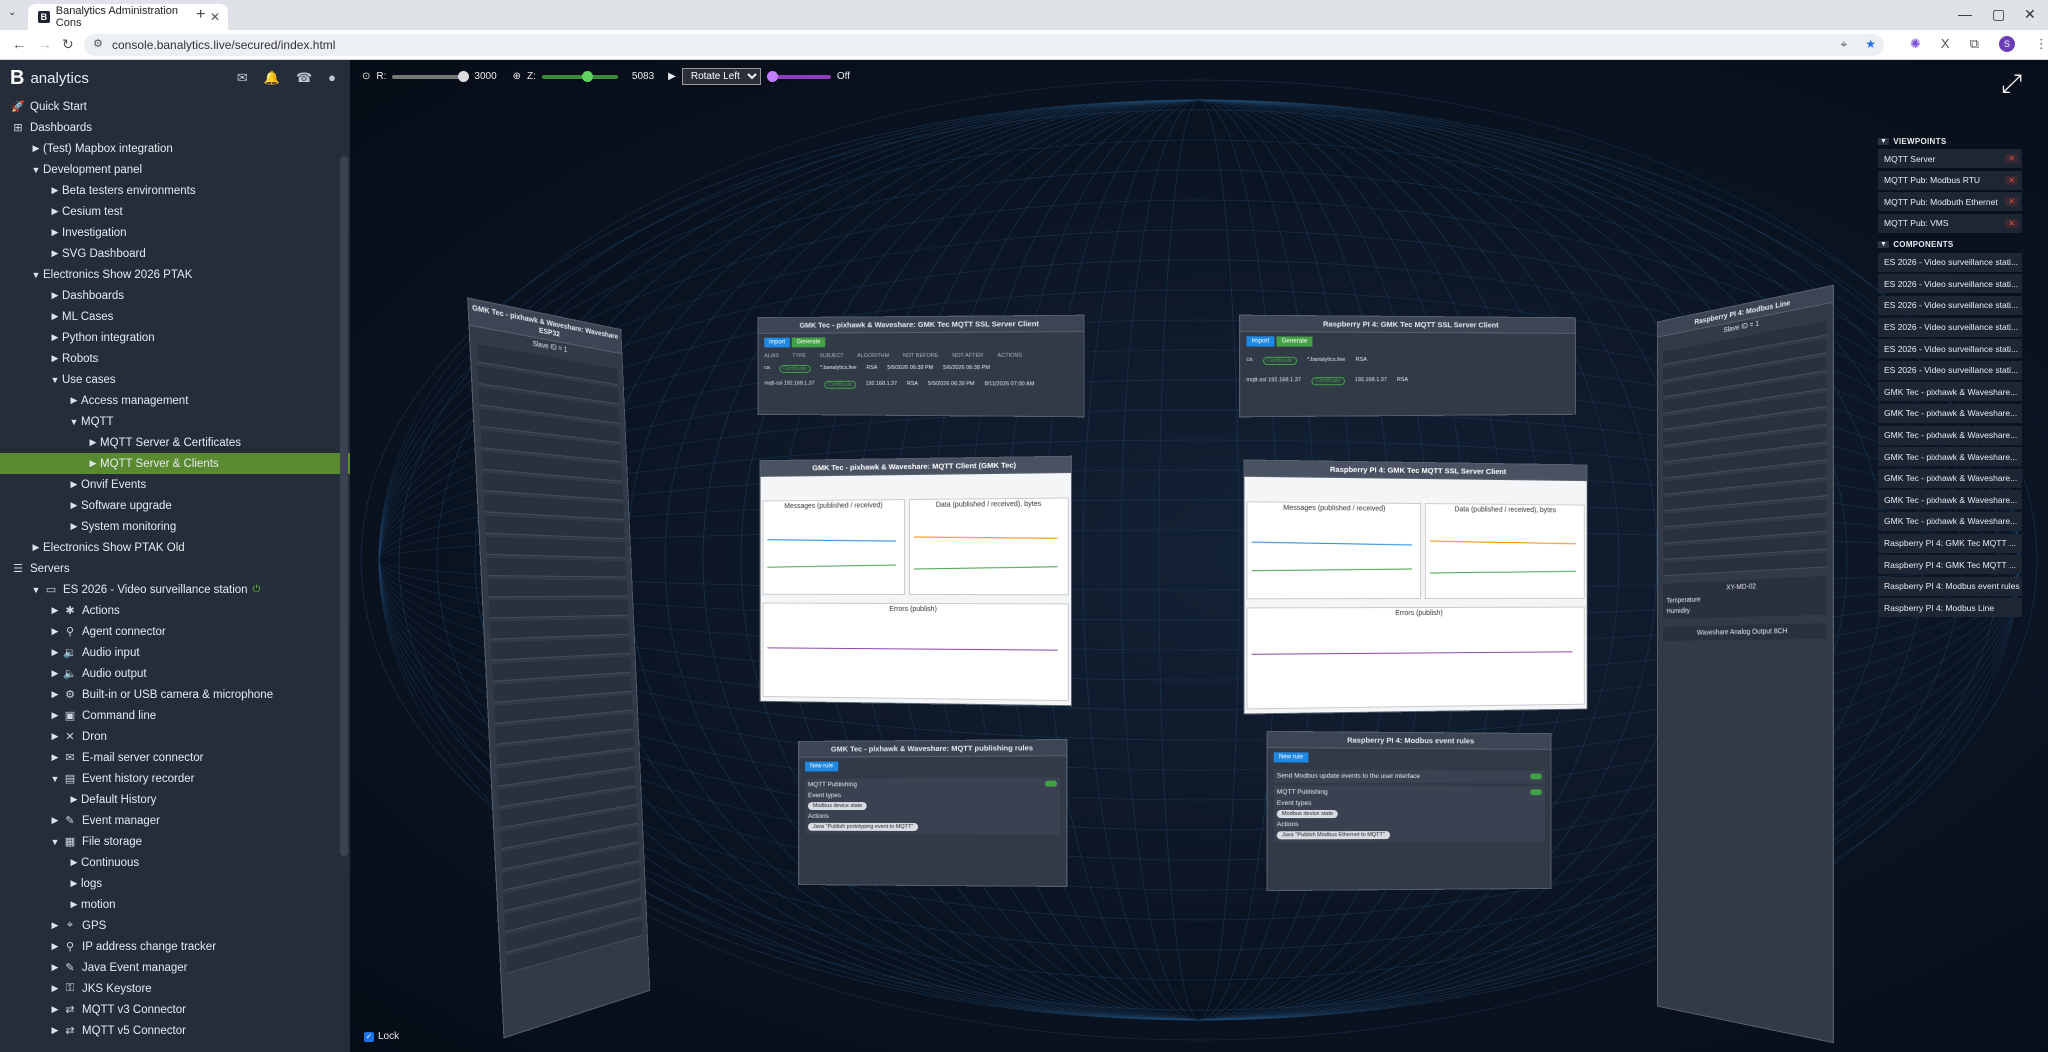 The image size is (2048, 1052). What do you see at coordinates (175, 106) in the screenshot?
I see `tree-item: 🚀 Quick Start` at bounding box center [175, 106].